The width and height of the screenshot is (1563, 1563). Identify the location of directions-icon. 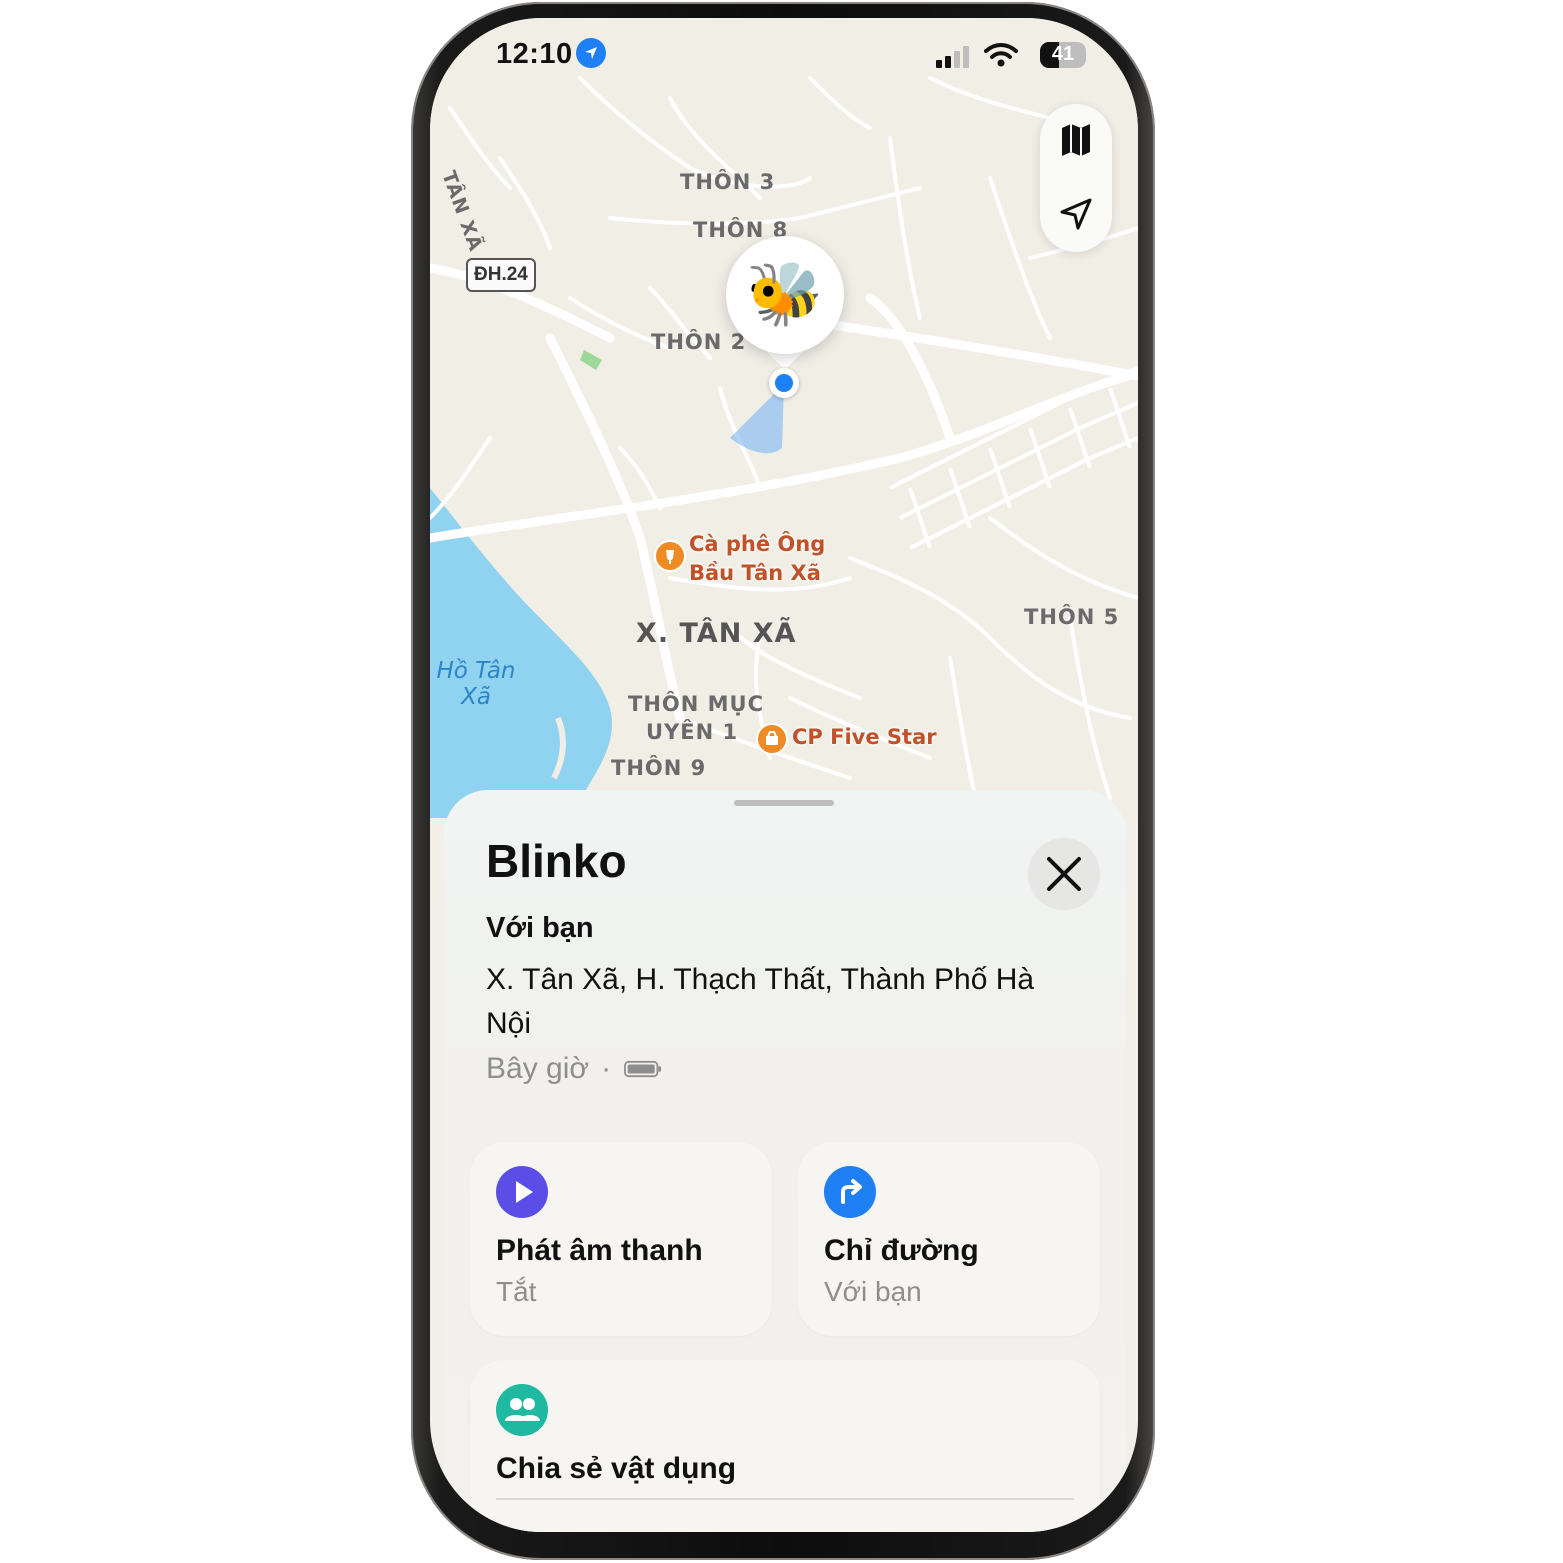
(850, 1192).